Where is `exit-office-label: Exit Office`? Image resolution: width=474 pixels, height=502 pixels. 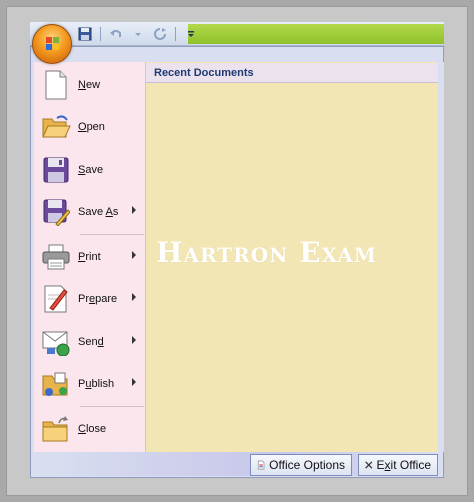
exit-office-label: Exit Office is located at coordinates (403, 465).